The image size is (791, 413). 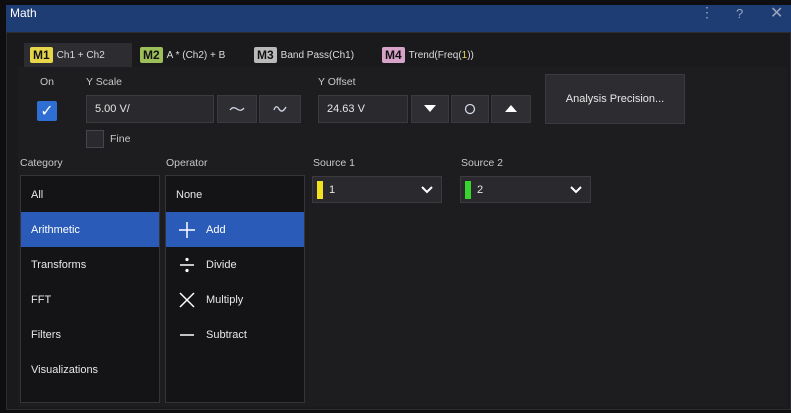 I want to click on divide-icon, so click(x=187, y=265).